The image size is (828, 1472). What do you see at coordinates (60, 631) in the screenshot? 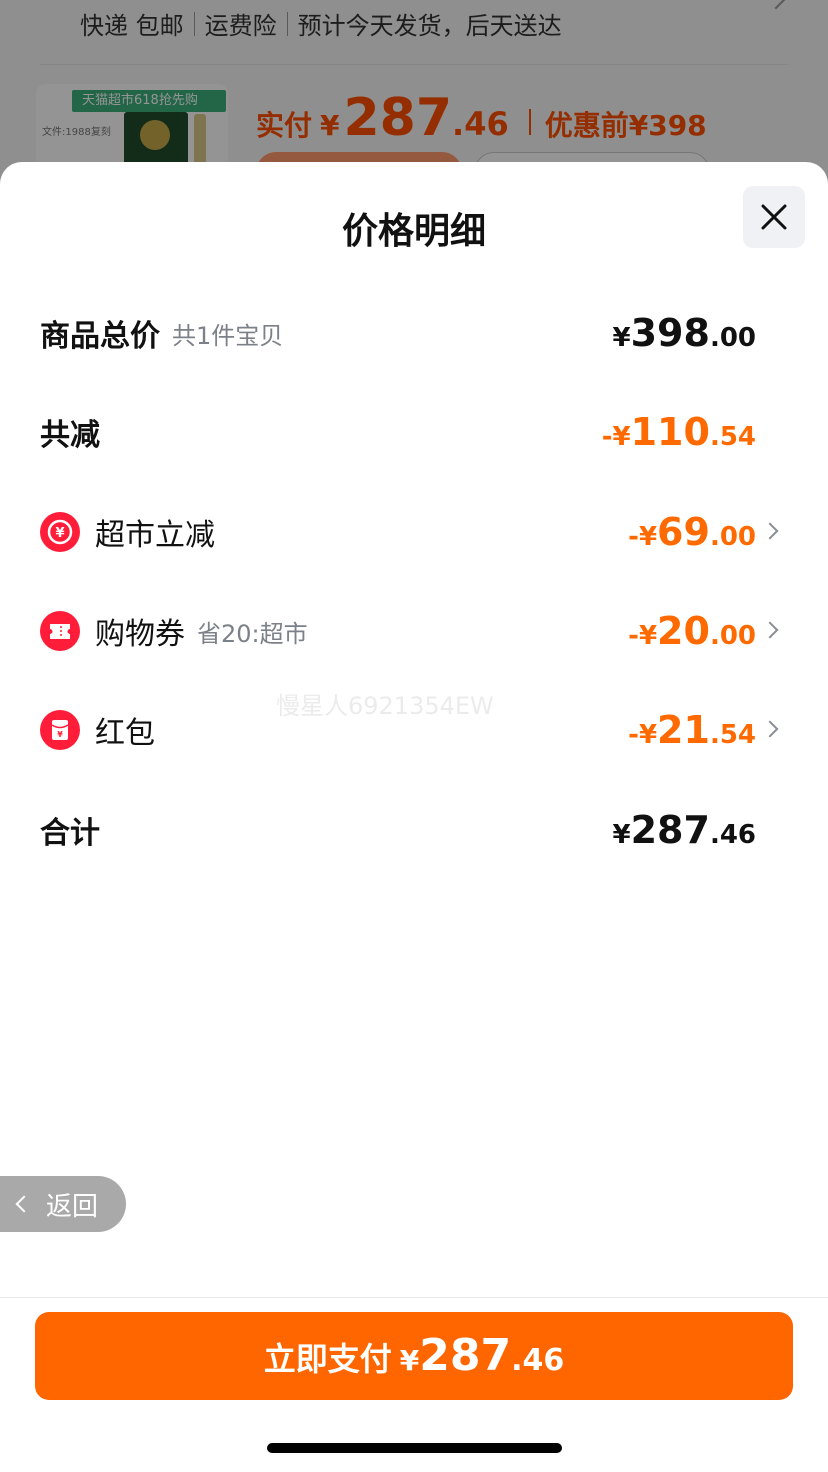
I see `ticket-icon` at bounding box center [60, 631].